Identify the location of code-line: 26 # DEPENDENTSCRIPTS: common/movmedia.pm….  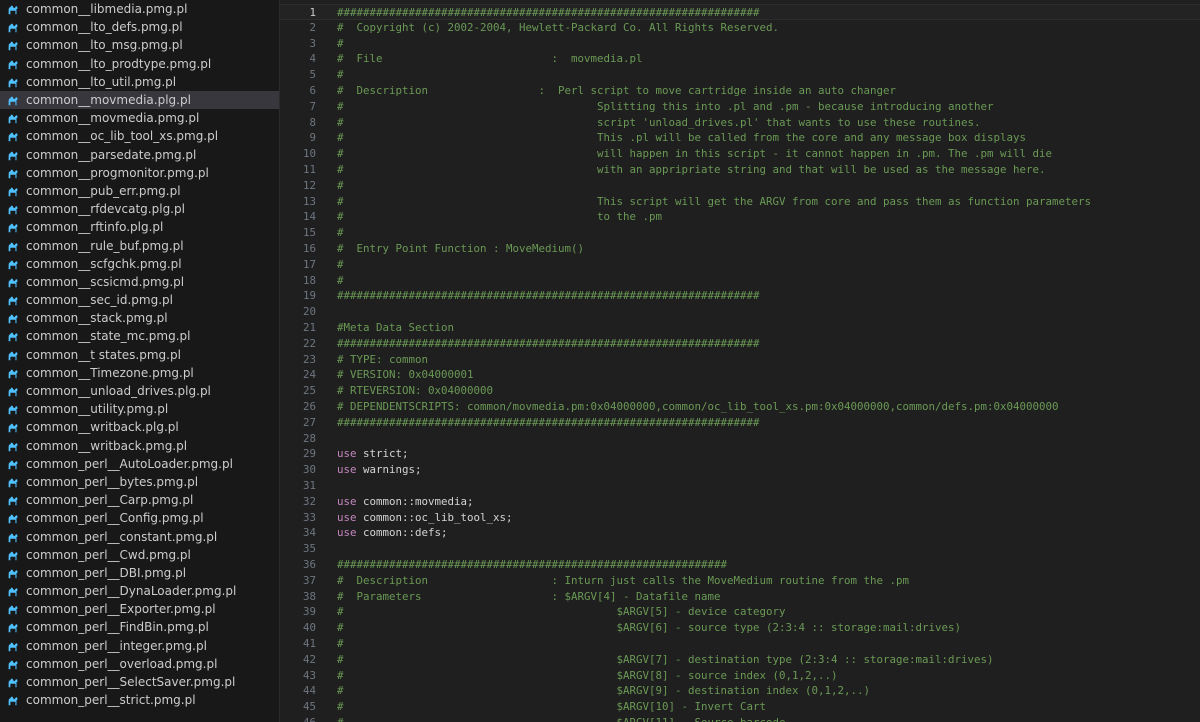
(740, 407).